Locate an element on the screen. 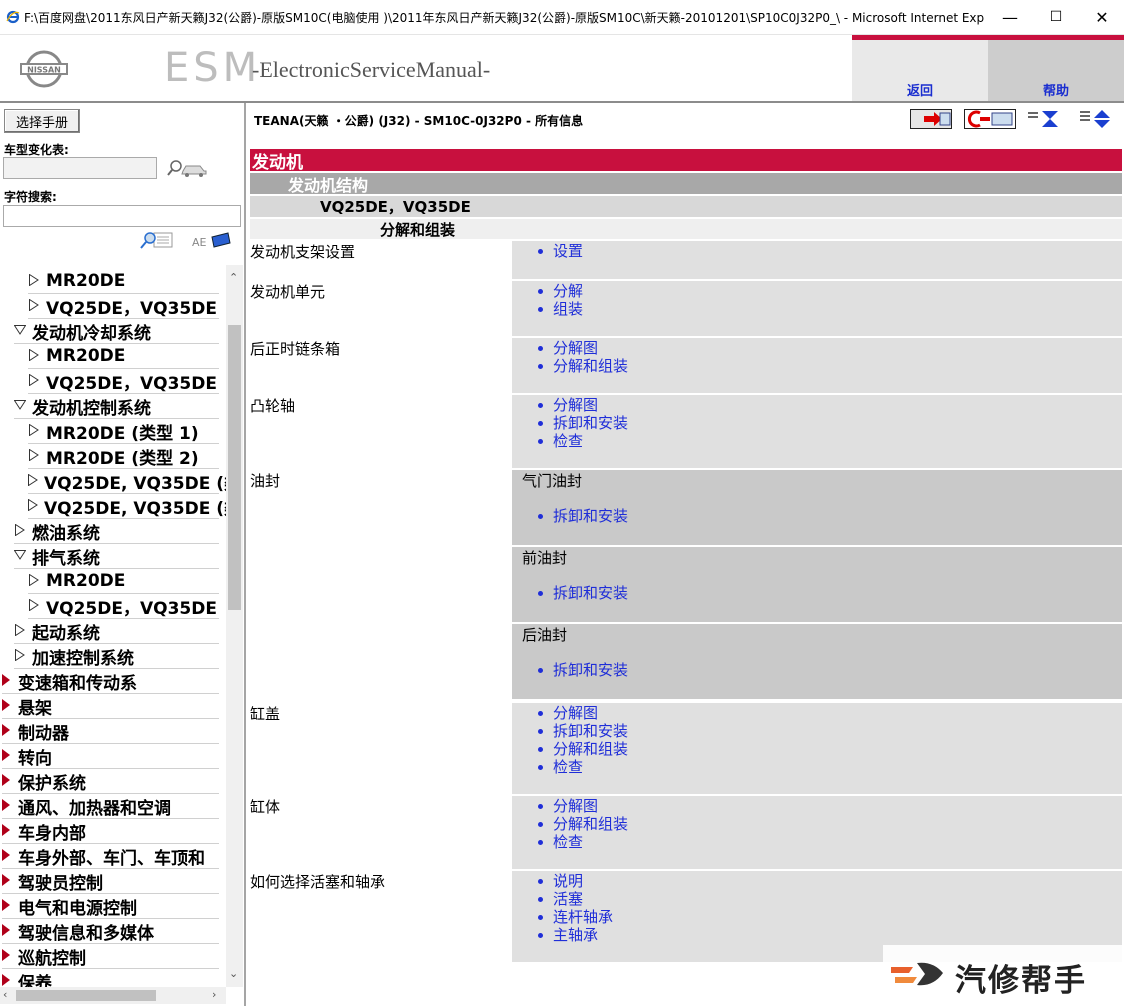 The height and width of the screenshot is (1006, 1124). tree-item: 巡航控制 is located at coordinates (110, 956).